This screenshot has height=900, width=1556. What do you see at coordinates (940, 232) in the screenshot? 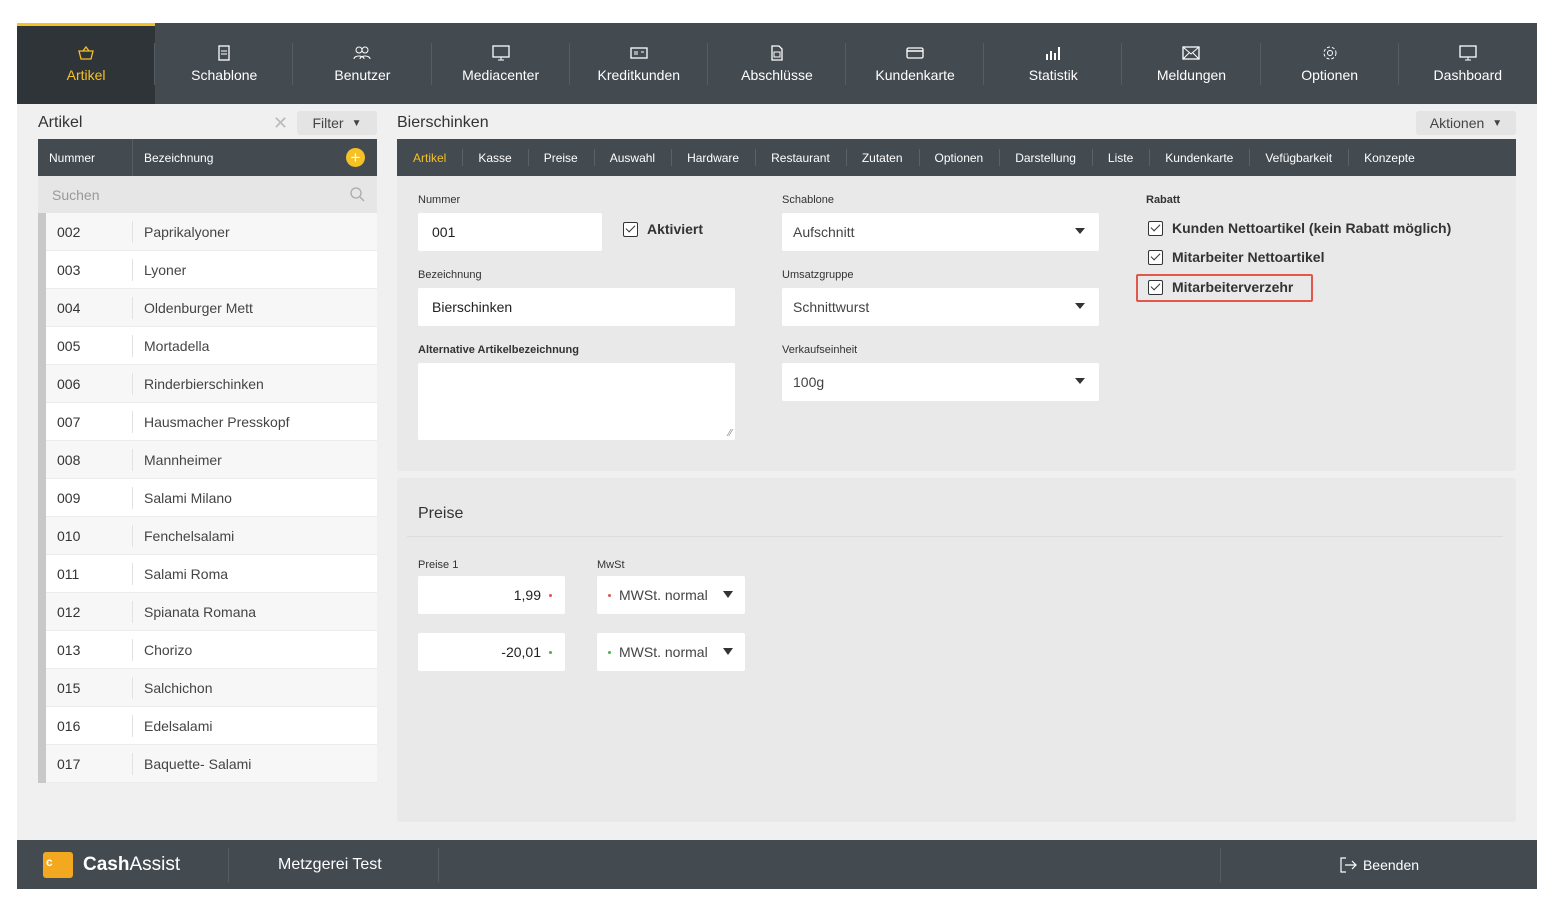
I see `schablone-select: Aufschnitt` at bounding box center [940, 232].